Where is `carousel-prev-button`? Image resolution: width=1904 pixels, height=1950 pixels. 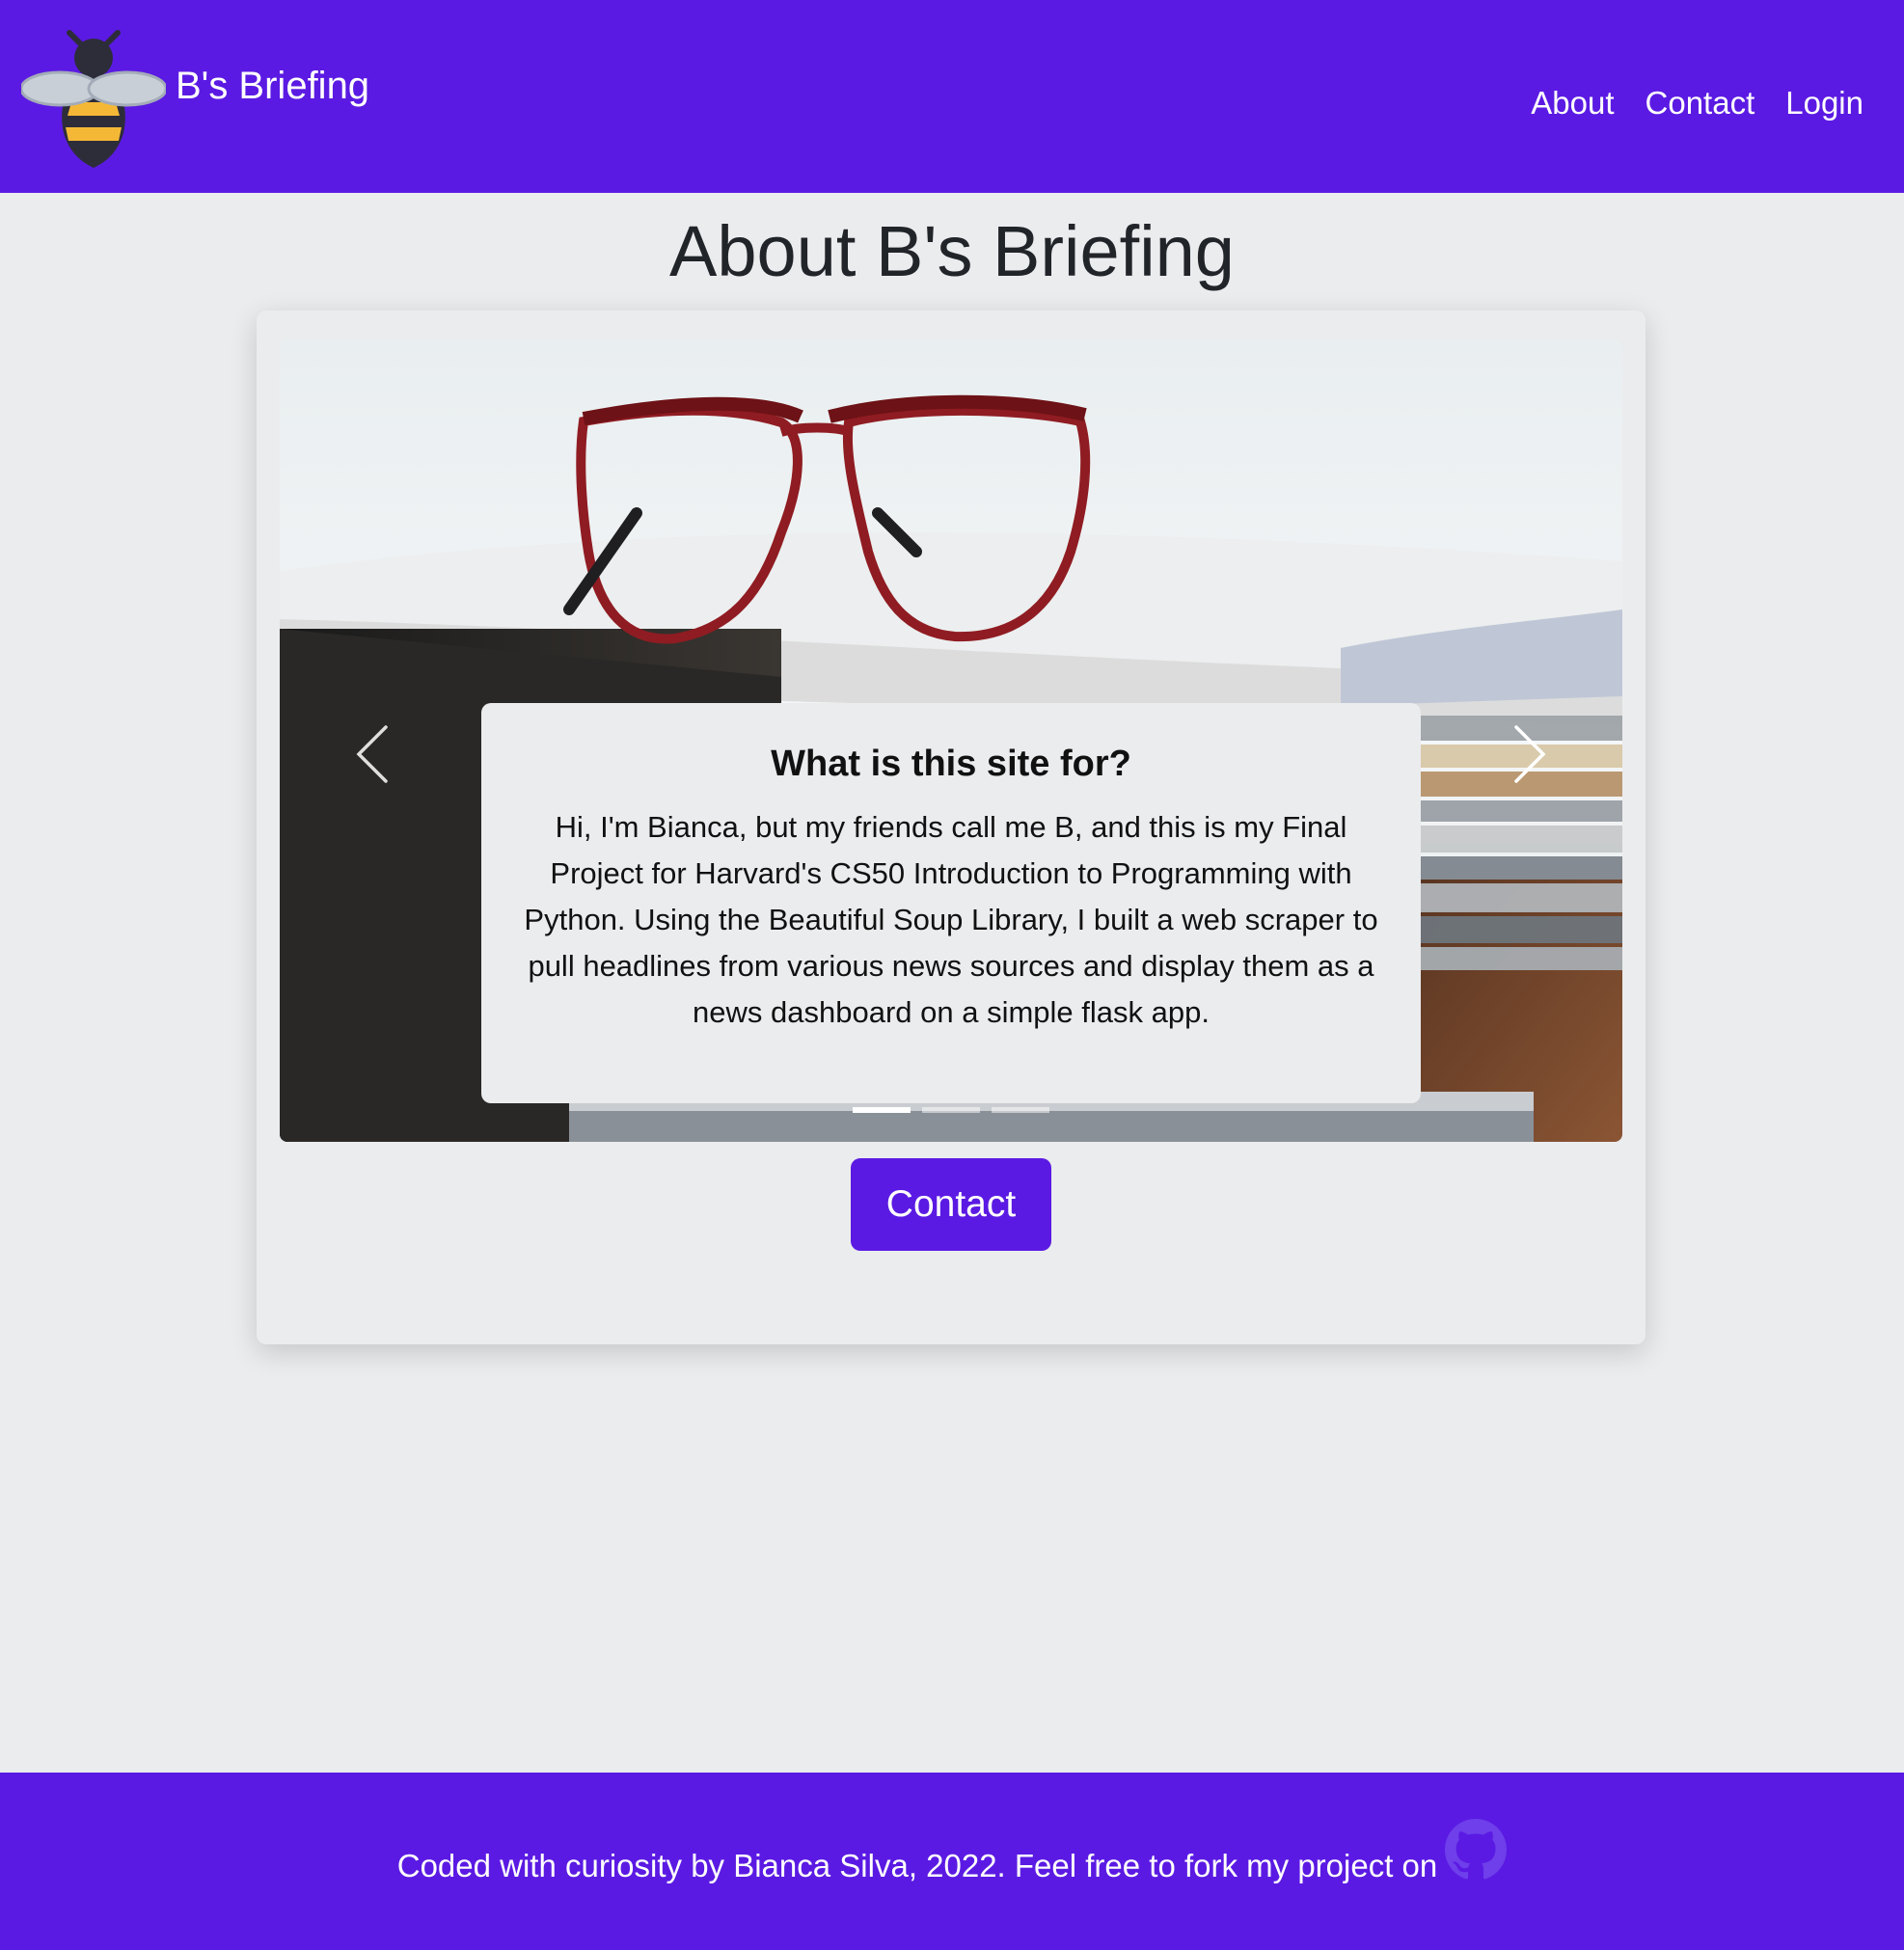 carousel-prev-button is located at coordinates (376, 754).